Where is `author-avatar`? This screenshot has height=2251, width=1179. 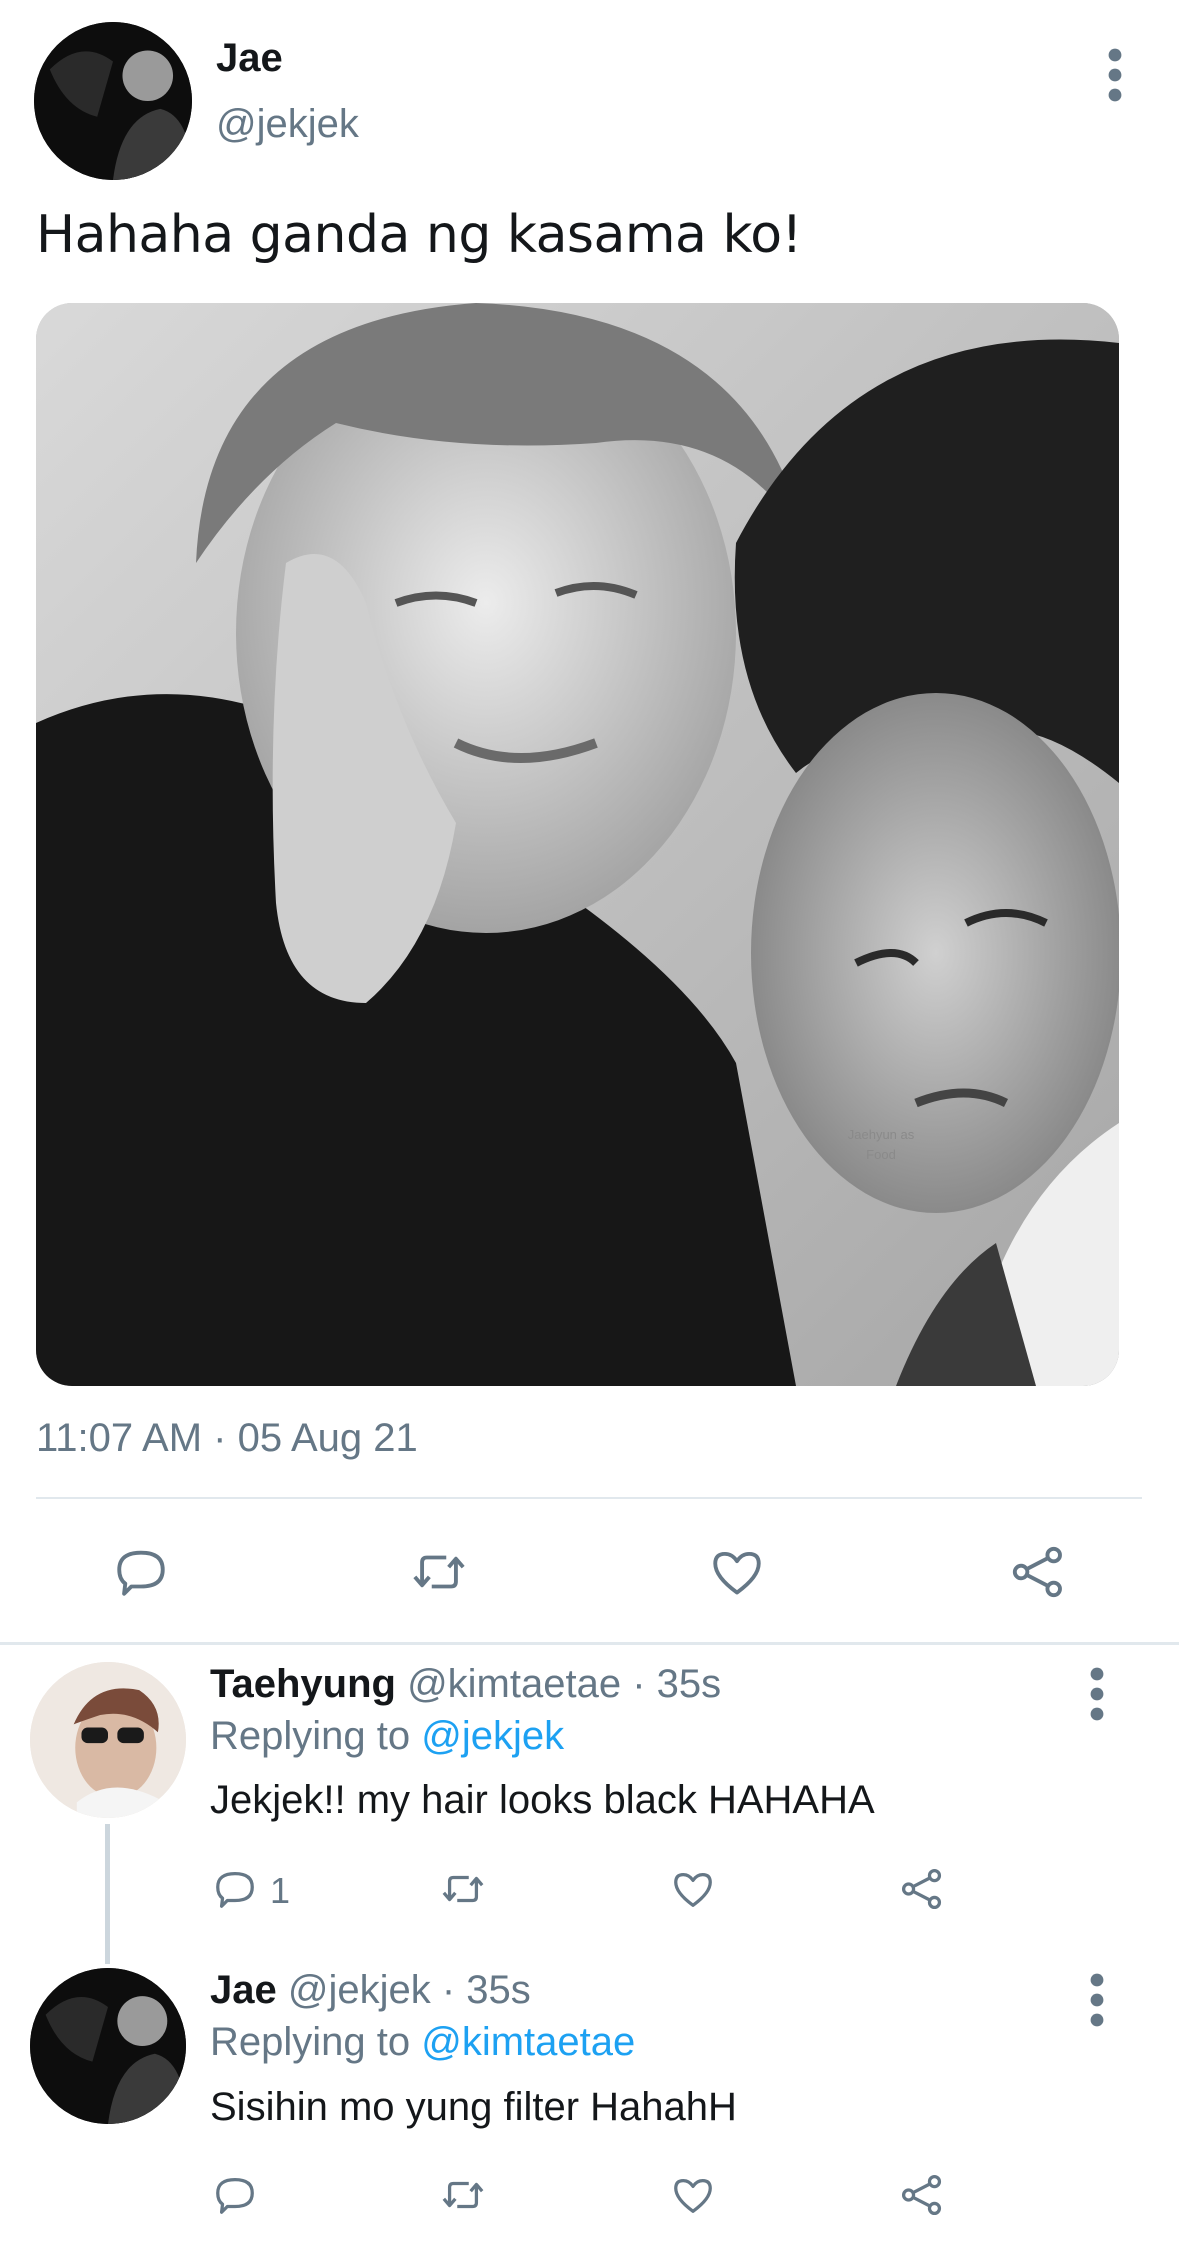
author-avatar is located at coordinates (113, 101).